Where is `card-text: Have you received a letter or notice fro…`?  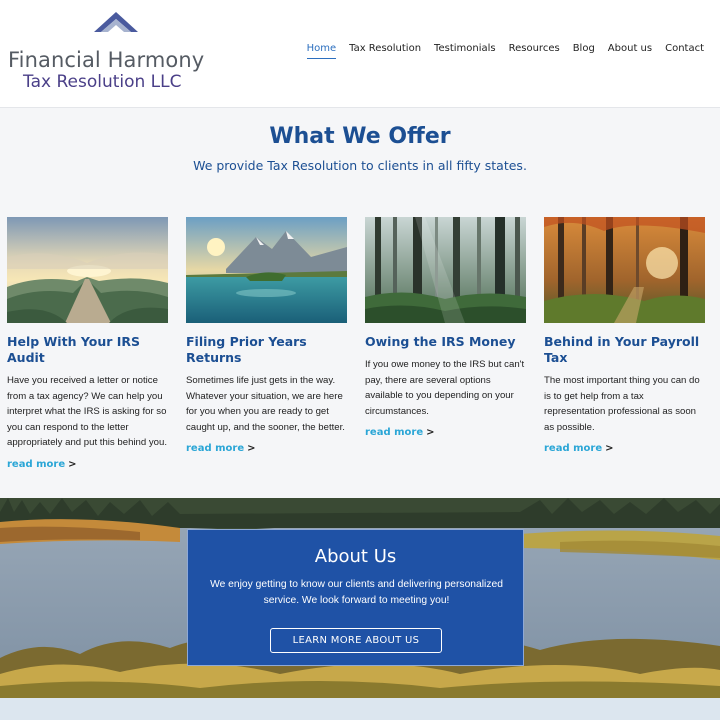
card-text: Have you received a letter or notice fro… is located at coordinates (87, 411).